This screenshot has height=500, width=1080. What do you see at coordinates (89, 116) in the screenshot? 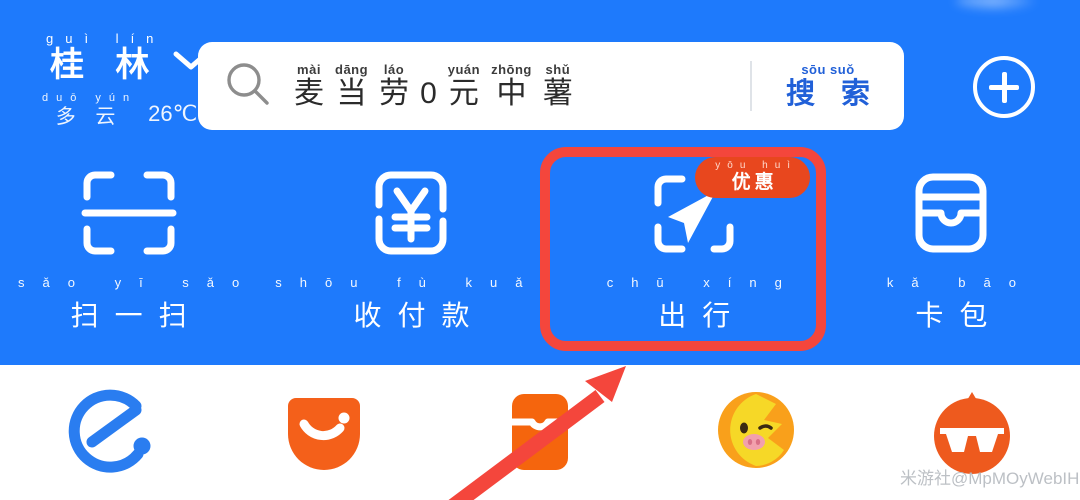
I see `weather-label: 多 云` at bounding box center [89, 116].